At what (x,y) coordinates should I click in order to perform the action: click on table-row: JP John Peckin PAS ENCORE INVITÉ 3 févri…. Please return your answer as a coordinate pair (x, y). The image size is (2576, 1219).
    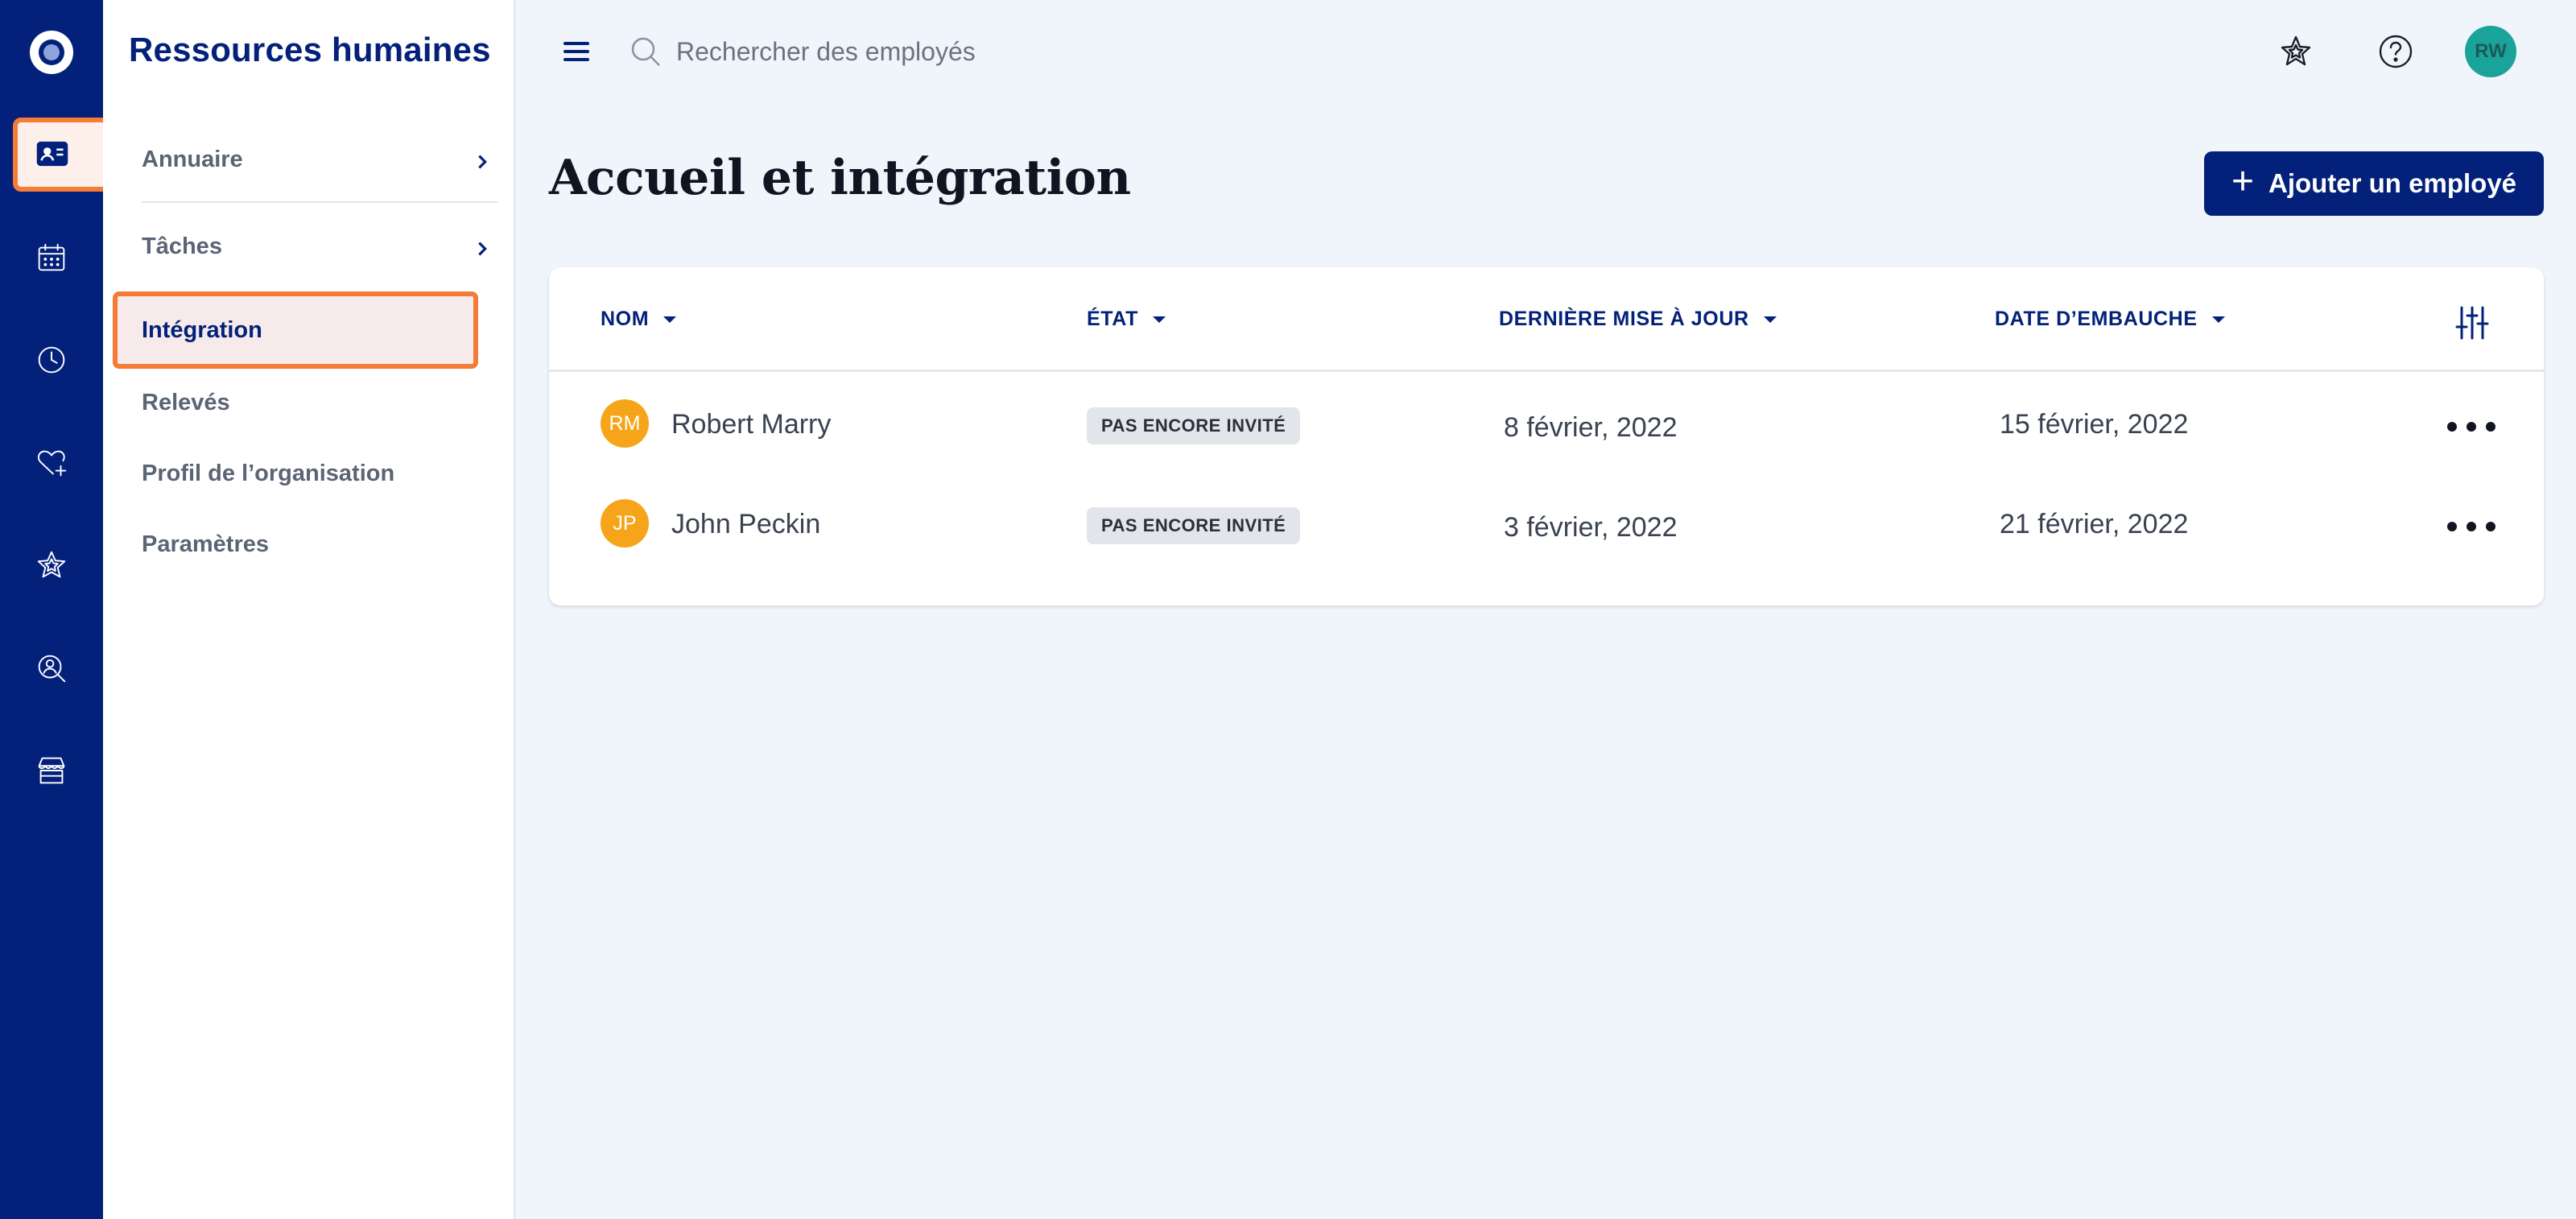
    Looking at the image, I should click on (1546, 525).